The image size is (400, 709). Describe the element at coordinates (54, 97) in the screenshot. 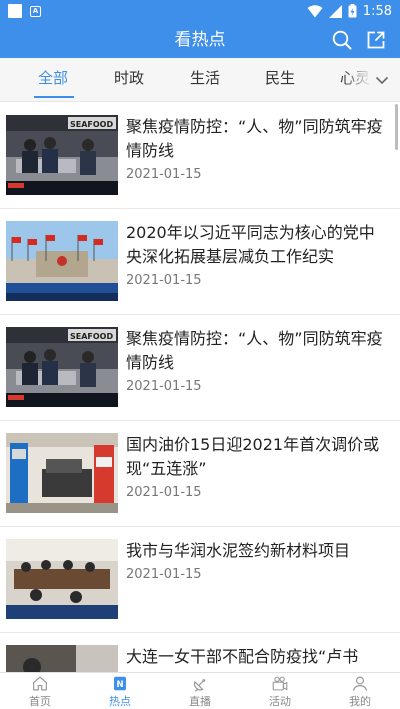

I see `active-tab-indicator` at that location.